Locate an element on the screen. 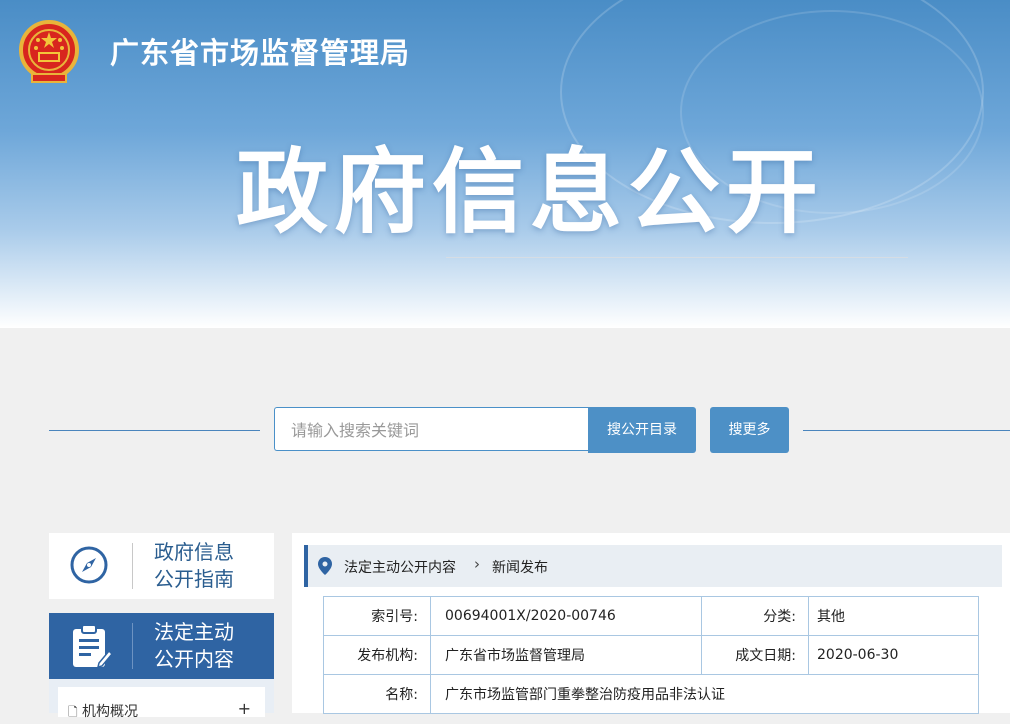  sidebar-label-line2: 公开内容 is located at coordinates (194, 659).